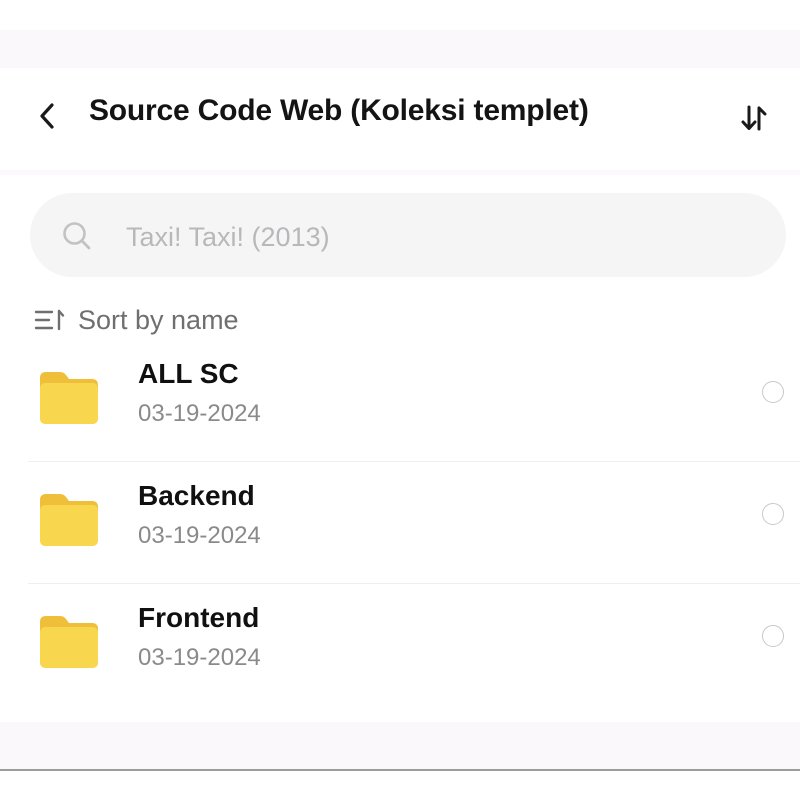 The height and width of the screenshot is (800, 800). Describe the element at coordinates (400, 49) in the screenshot. I see `status-bar-area` at that location.